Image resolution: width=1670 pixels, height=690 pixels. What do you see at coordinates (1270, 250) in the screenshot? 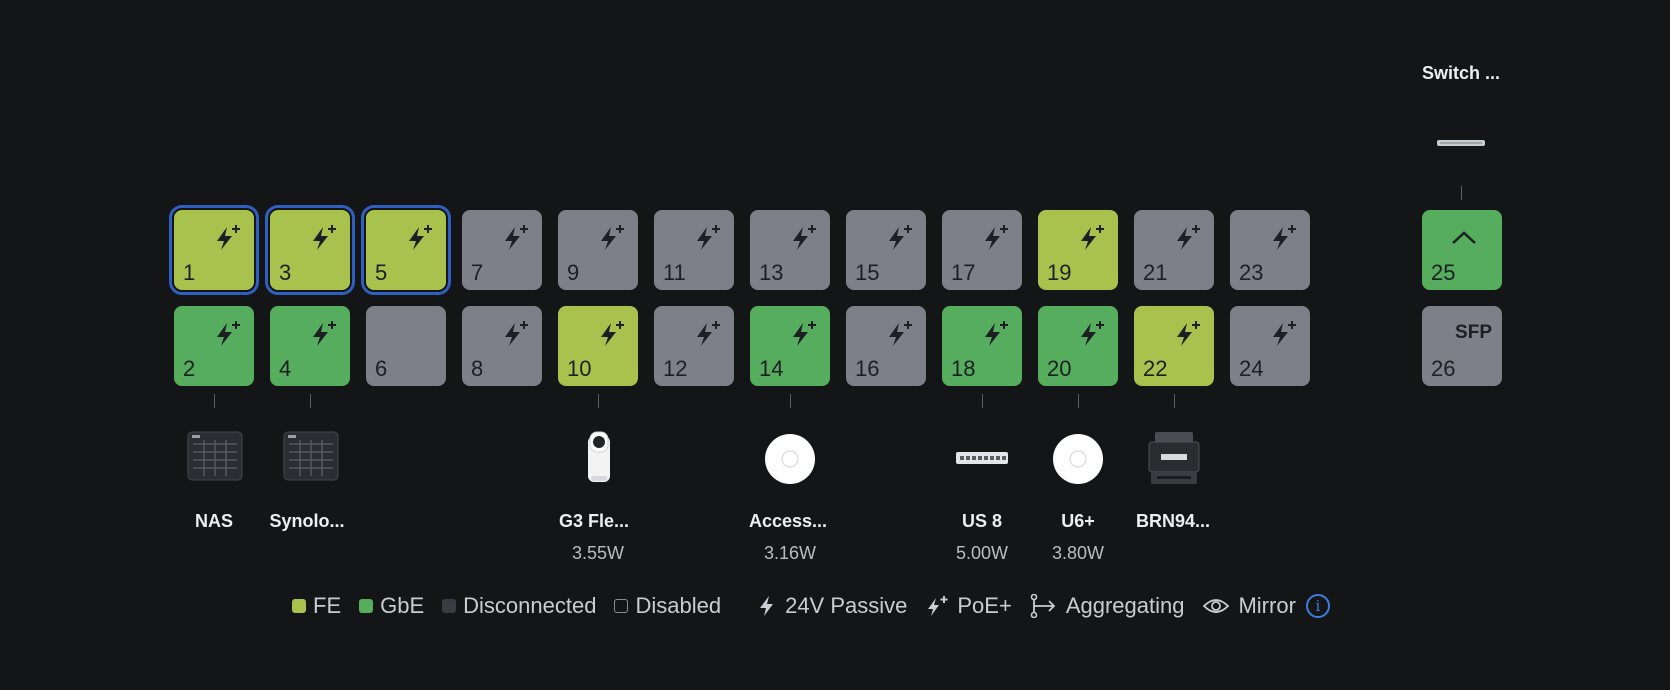
I see `port-23: 23` at bounding box center [1270, 250].